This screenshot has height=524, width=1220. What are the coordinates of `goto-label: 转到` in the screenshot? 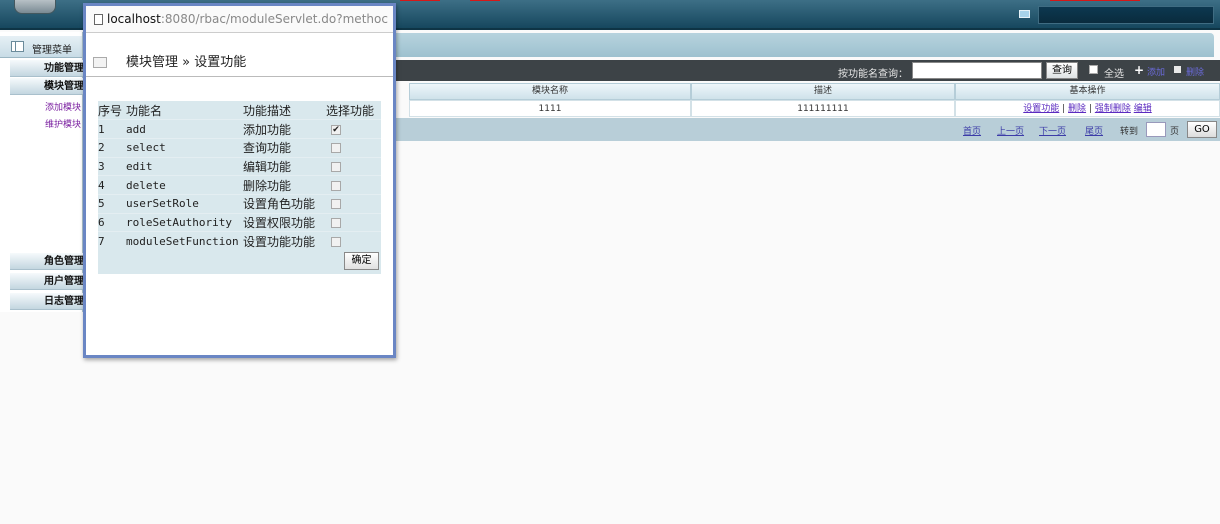 It's located at (1129, 132).